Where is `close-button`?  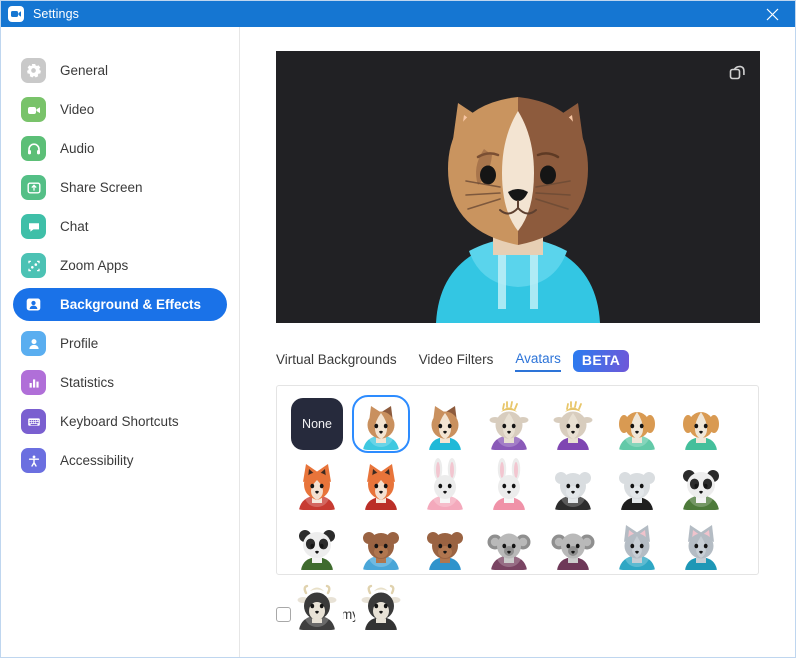
close-button is located at coordinates (772, 14).